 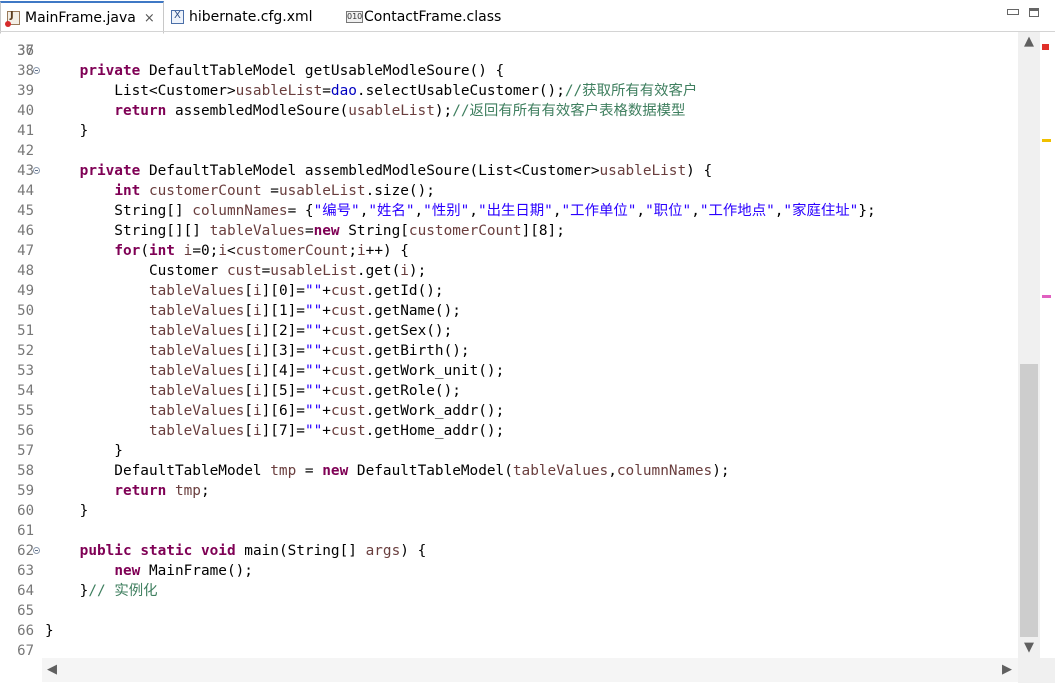 What do you see at coordinates (509, 291) in the screenshot?
I see `code-line: 49 tableValues[i][0]=""+cust.getId();` at bounding box center [509, 291].